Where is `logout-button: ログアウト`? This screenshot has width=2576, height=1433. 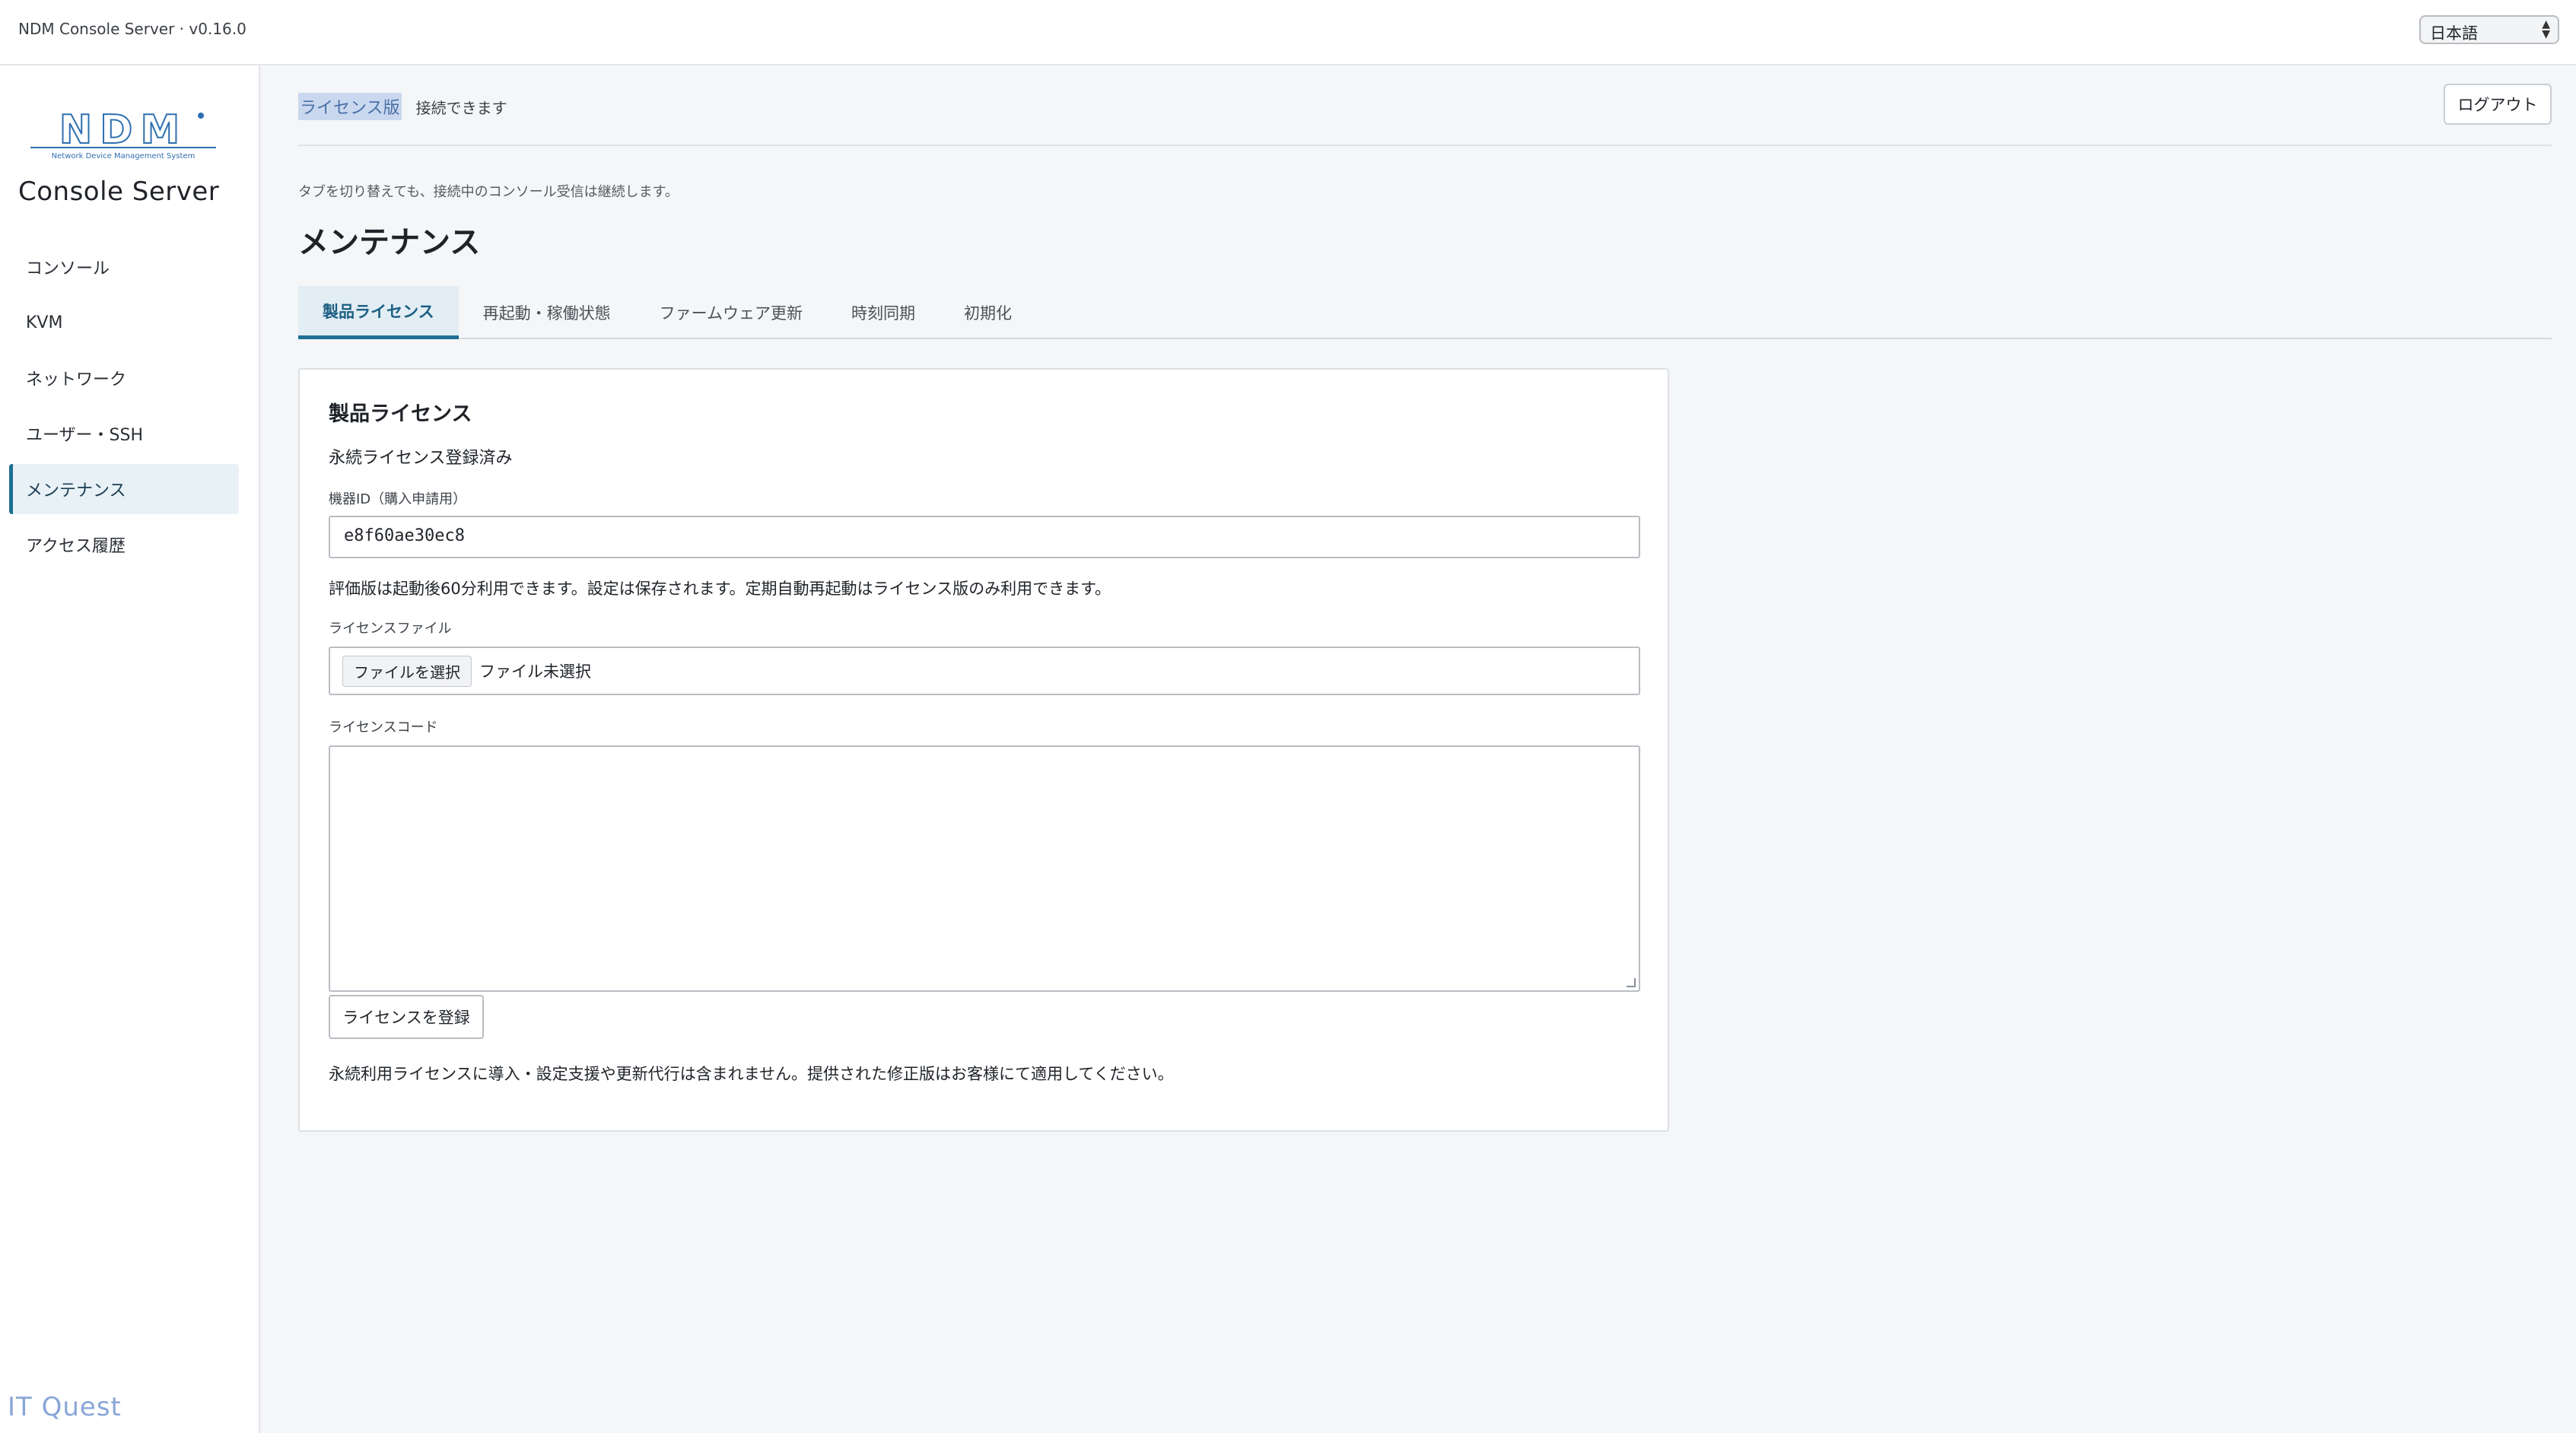
logout-button: ログアウト is located at coordinates (2498, 104).